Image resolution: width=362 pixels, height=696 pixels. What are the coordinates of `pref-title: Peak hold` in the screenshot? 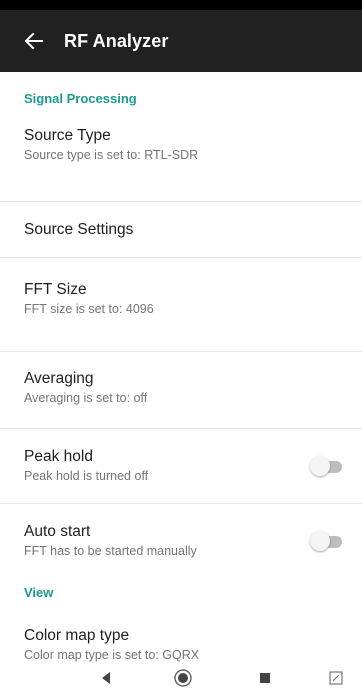 It's located at (58, 456).